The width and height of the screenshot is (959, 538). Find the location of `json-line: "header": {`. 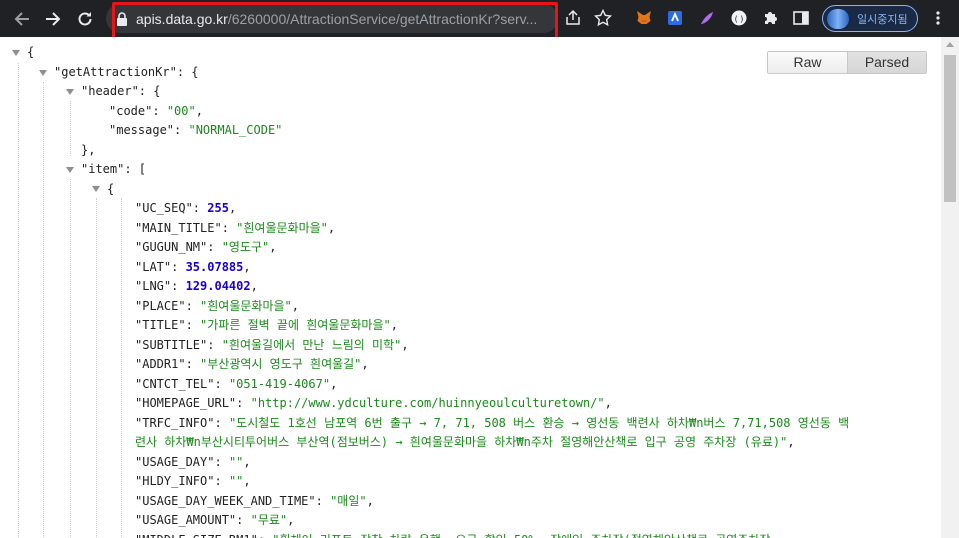

json-line: "header": { is located at coordinates (121, 91).